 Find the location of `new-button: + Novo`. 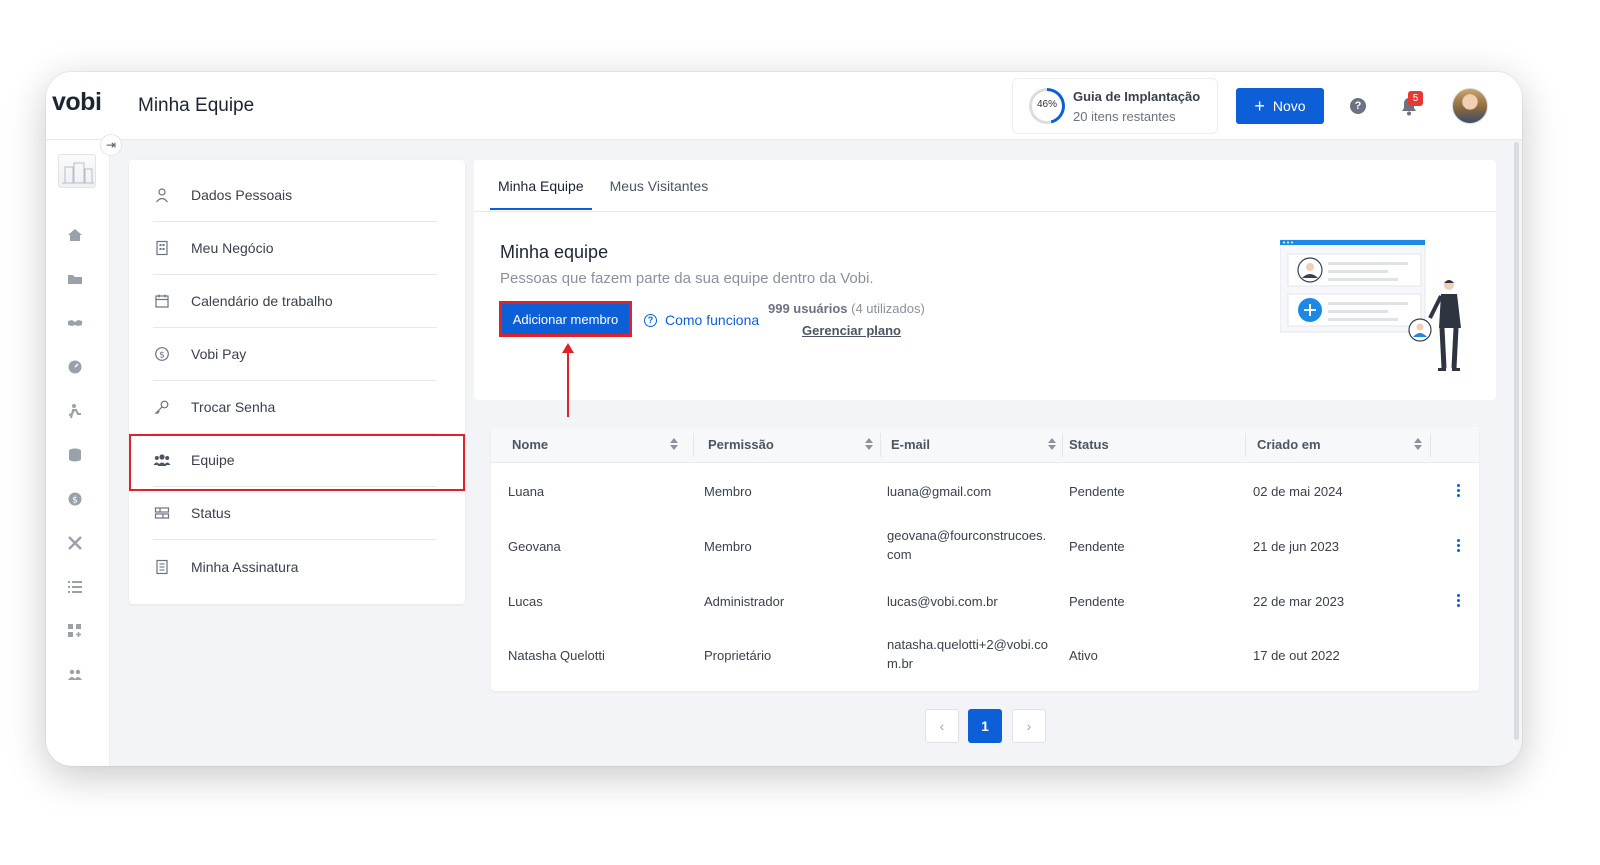

new-button: + Novo is located at coordinates (1280, 106).